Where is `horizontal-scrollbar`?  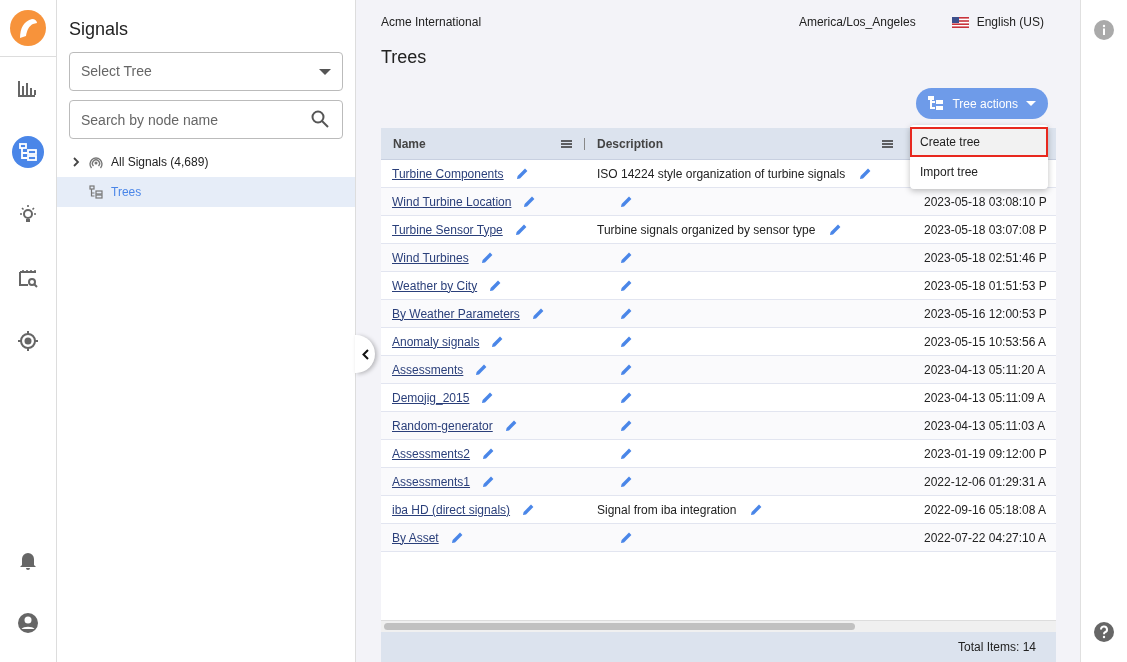 horizontal-scrollbar is located at coordinates (718, 626).